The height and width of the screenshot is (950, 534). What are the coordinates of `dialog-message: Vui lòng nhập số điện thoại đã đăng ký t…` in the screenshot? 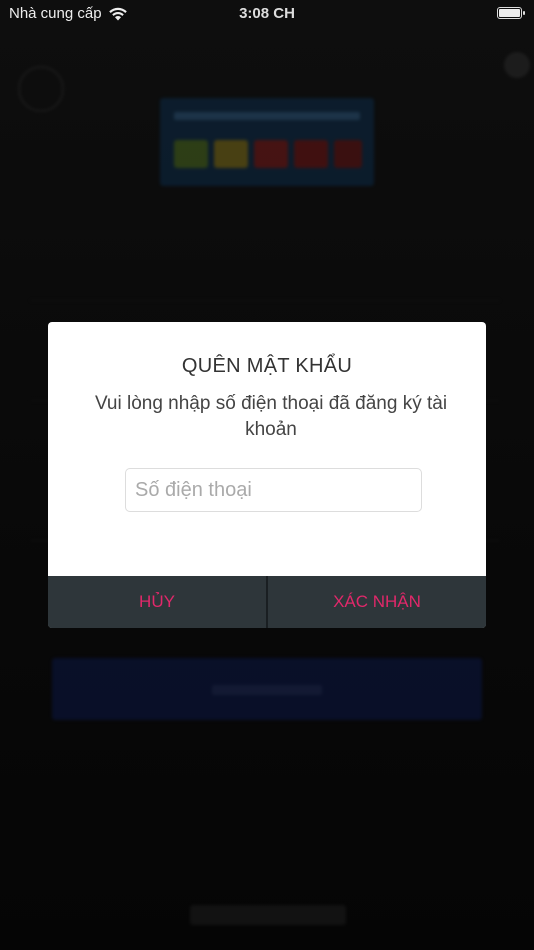 It's located at (271, 416).